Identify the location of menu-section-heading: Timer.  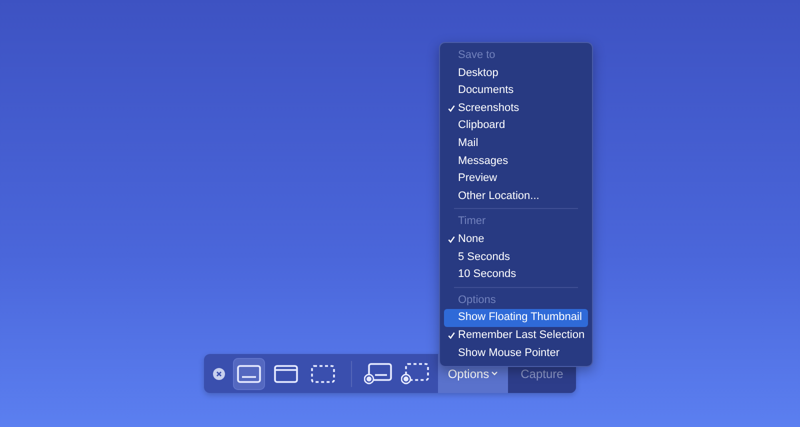
(472, 222).